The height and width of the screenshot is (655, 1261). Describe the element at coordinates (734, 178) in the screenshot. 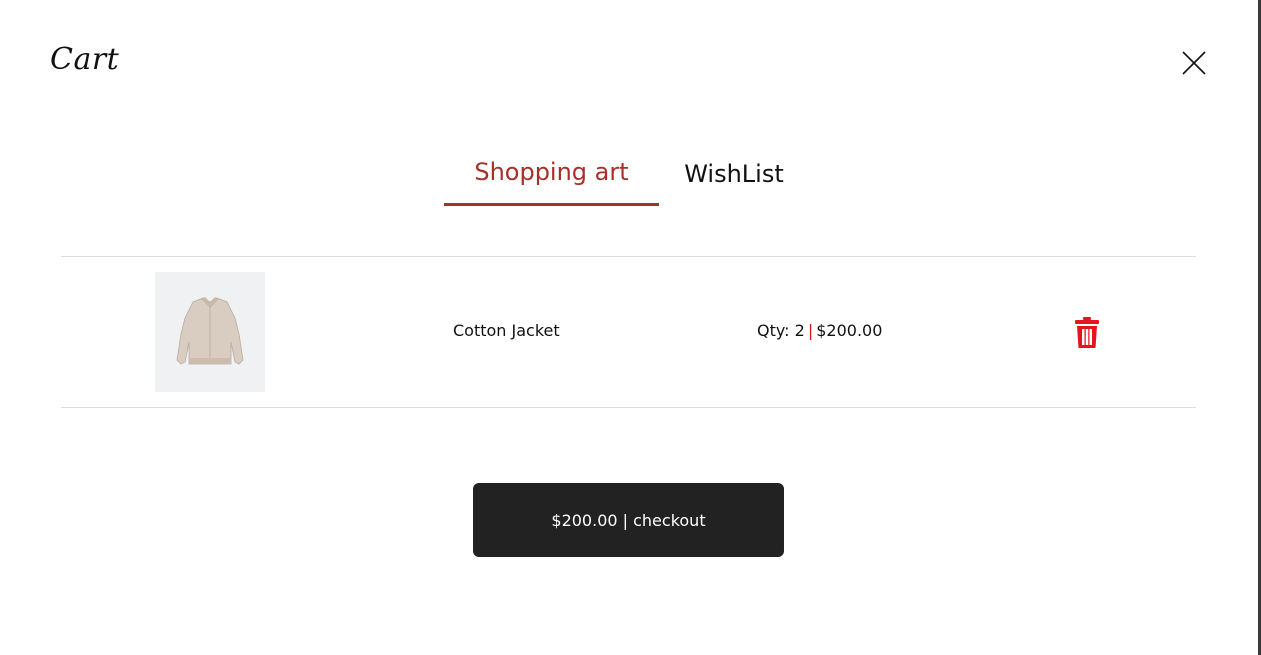

I see `tab-wishlist: WishList` at that location.